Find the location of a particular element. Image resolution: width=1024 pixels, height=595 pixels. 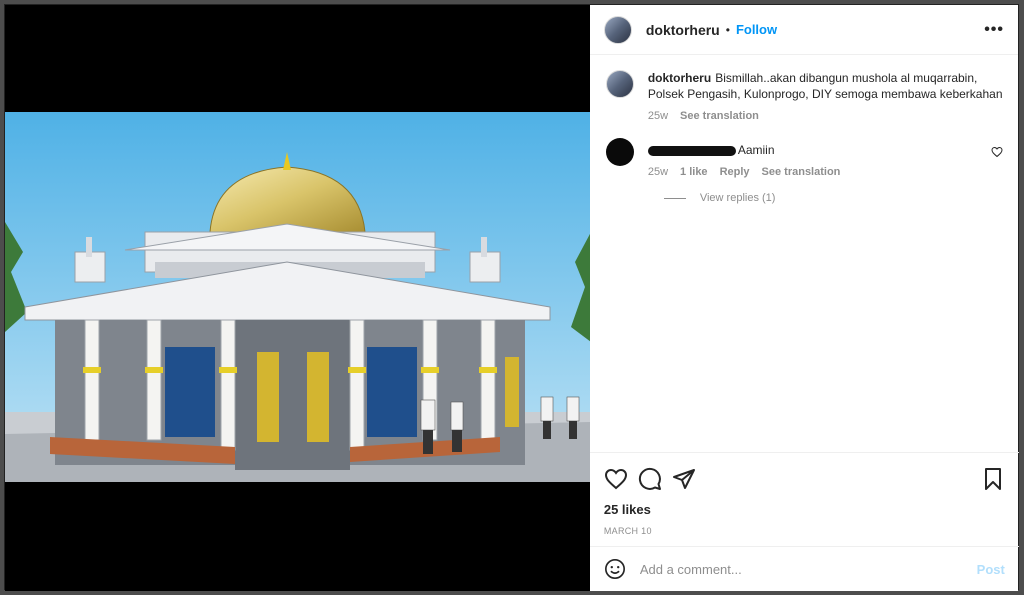

bookmark-icon is located at coordinates (993, 479).